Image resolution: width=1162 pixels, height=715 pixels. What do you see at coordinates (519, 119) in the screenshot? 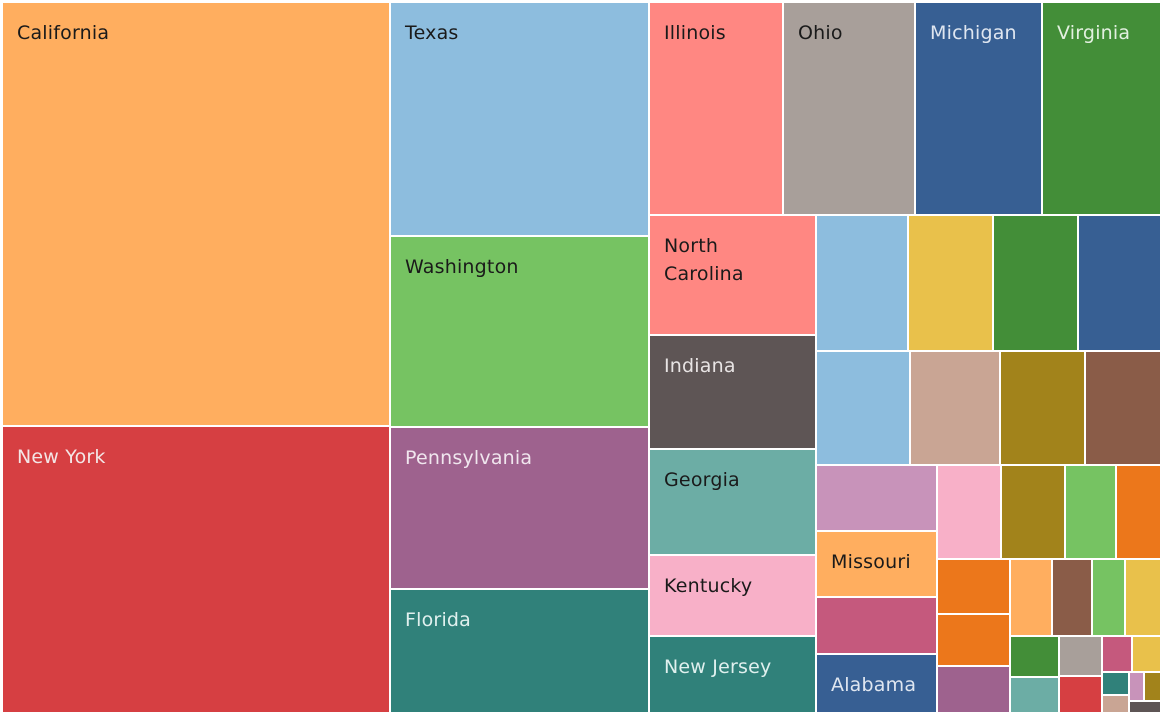
I see `treemap-tile-texas: Texas` at bounding box center [519, 119].